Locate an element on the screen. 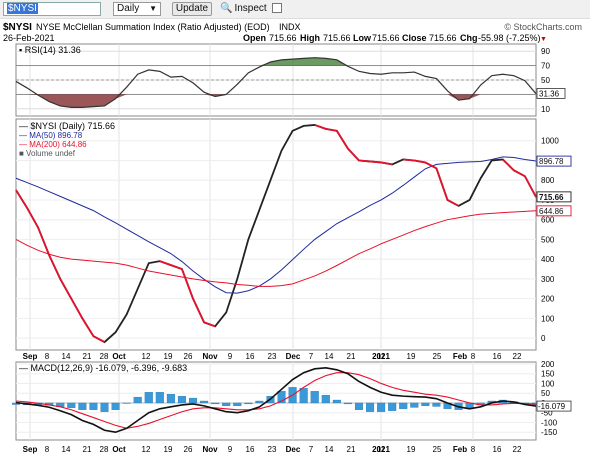  price-x-tick-label: 11 is located at coordinates (381, 356).